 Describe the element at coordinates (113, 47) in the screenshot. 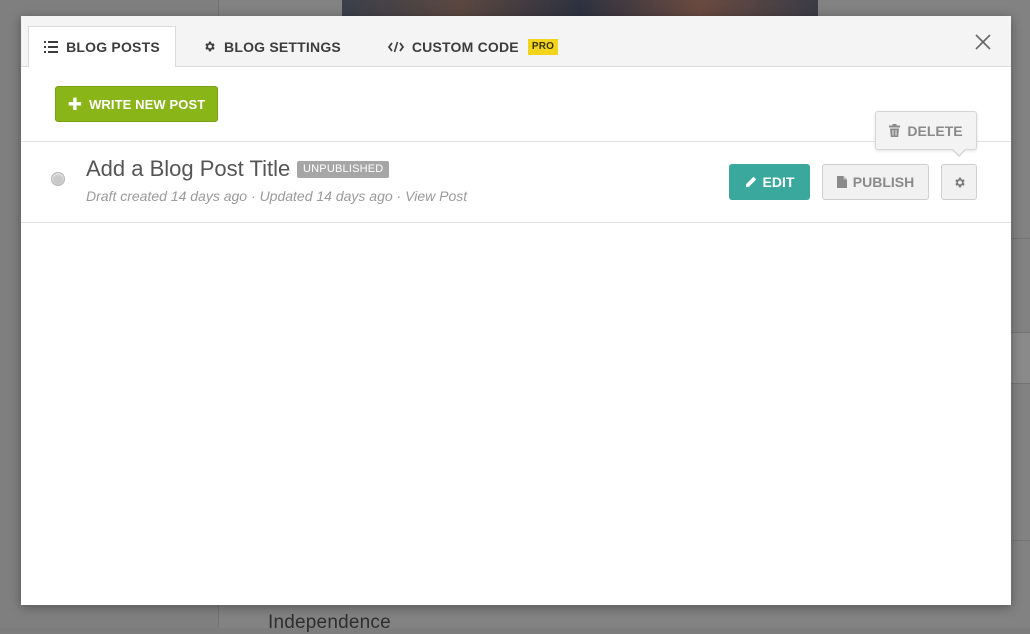

I see `tab-label: BLOG POSTS` at that location.